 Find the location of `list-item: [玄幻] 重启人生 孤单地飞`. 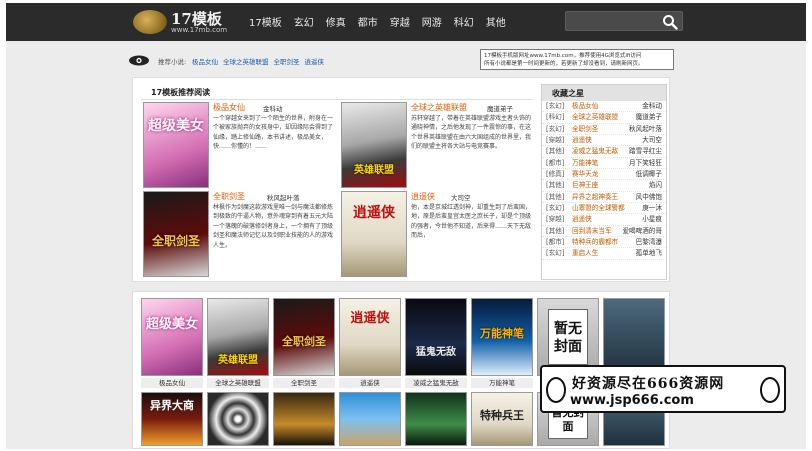

list-item: [玄幻] 重启人生 孤单地飞 is located at coordinates (604, 254).